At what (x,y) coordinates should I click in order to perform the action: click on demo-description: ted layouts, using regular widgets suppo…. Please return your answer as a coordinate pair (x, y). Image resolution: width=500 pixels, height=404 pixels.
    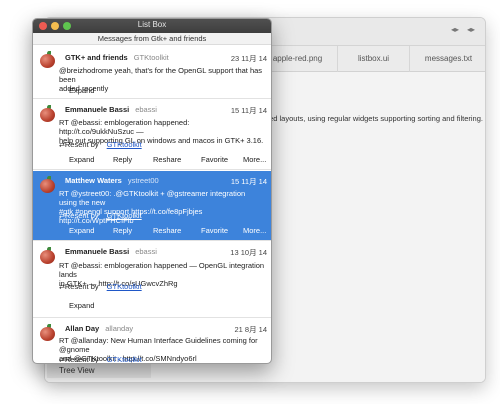
    Looking at the image, I should click on (375, 118).